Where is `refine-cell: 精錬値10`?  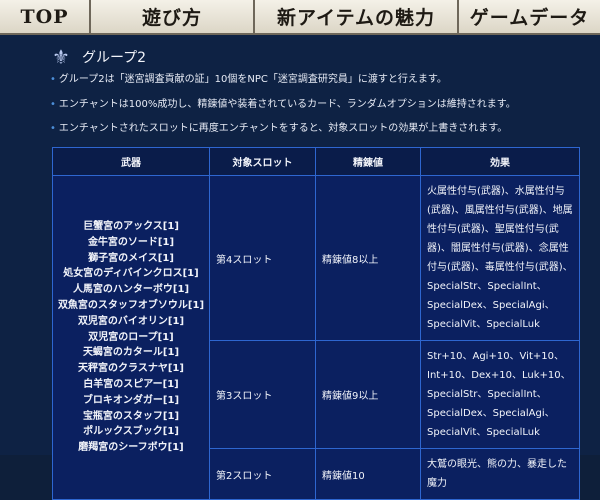
refine-cell: 精錬値10 is located at coordinates (368, 474).